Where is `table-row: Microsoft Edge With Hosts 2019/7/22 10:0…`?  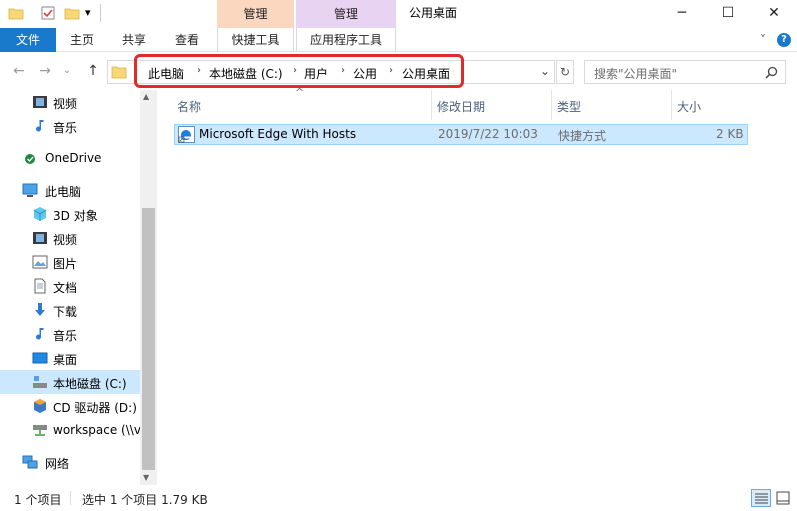 table-row: Microsoft Edge With Hosts 2019/7/22 10:0… is located at coordinates (461, 134).